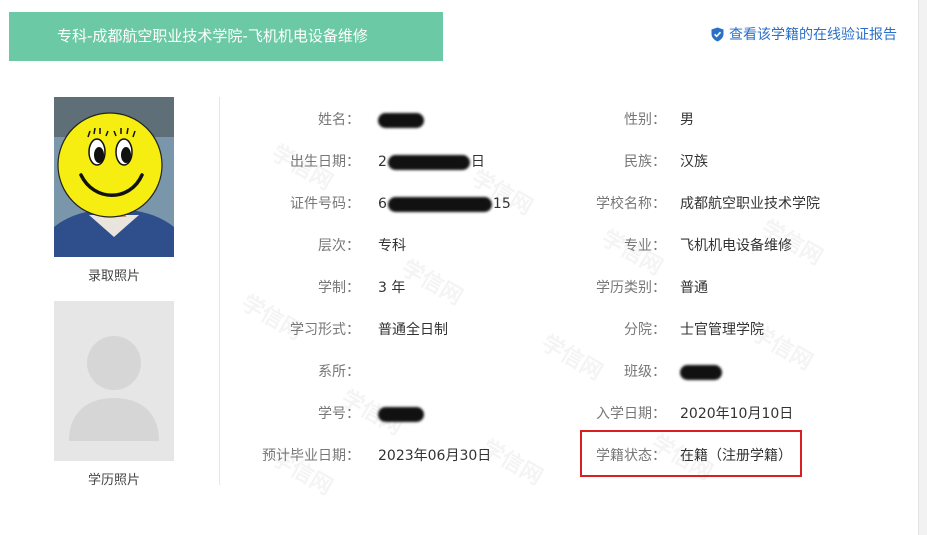 The image size is (927, 535). Describe the element at coordinates (325, 330) in the screenshot. I see `field-label: 学习形式：` at that location.